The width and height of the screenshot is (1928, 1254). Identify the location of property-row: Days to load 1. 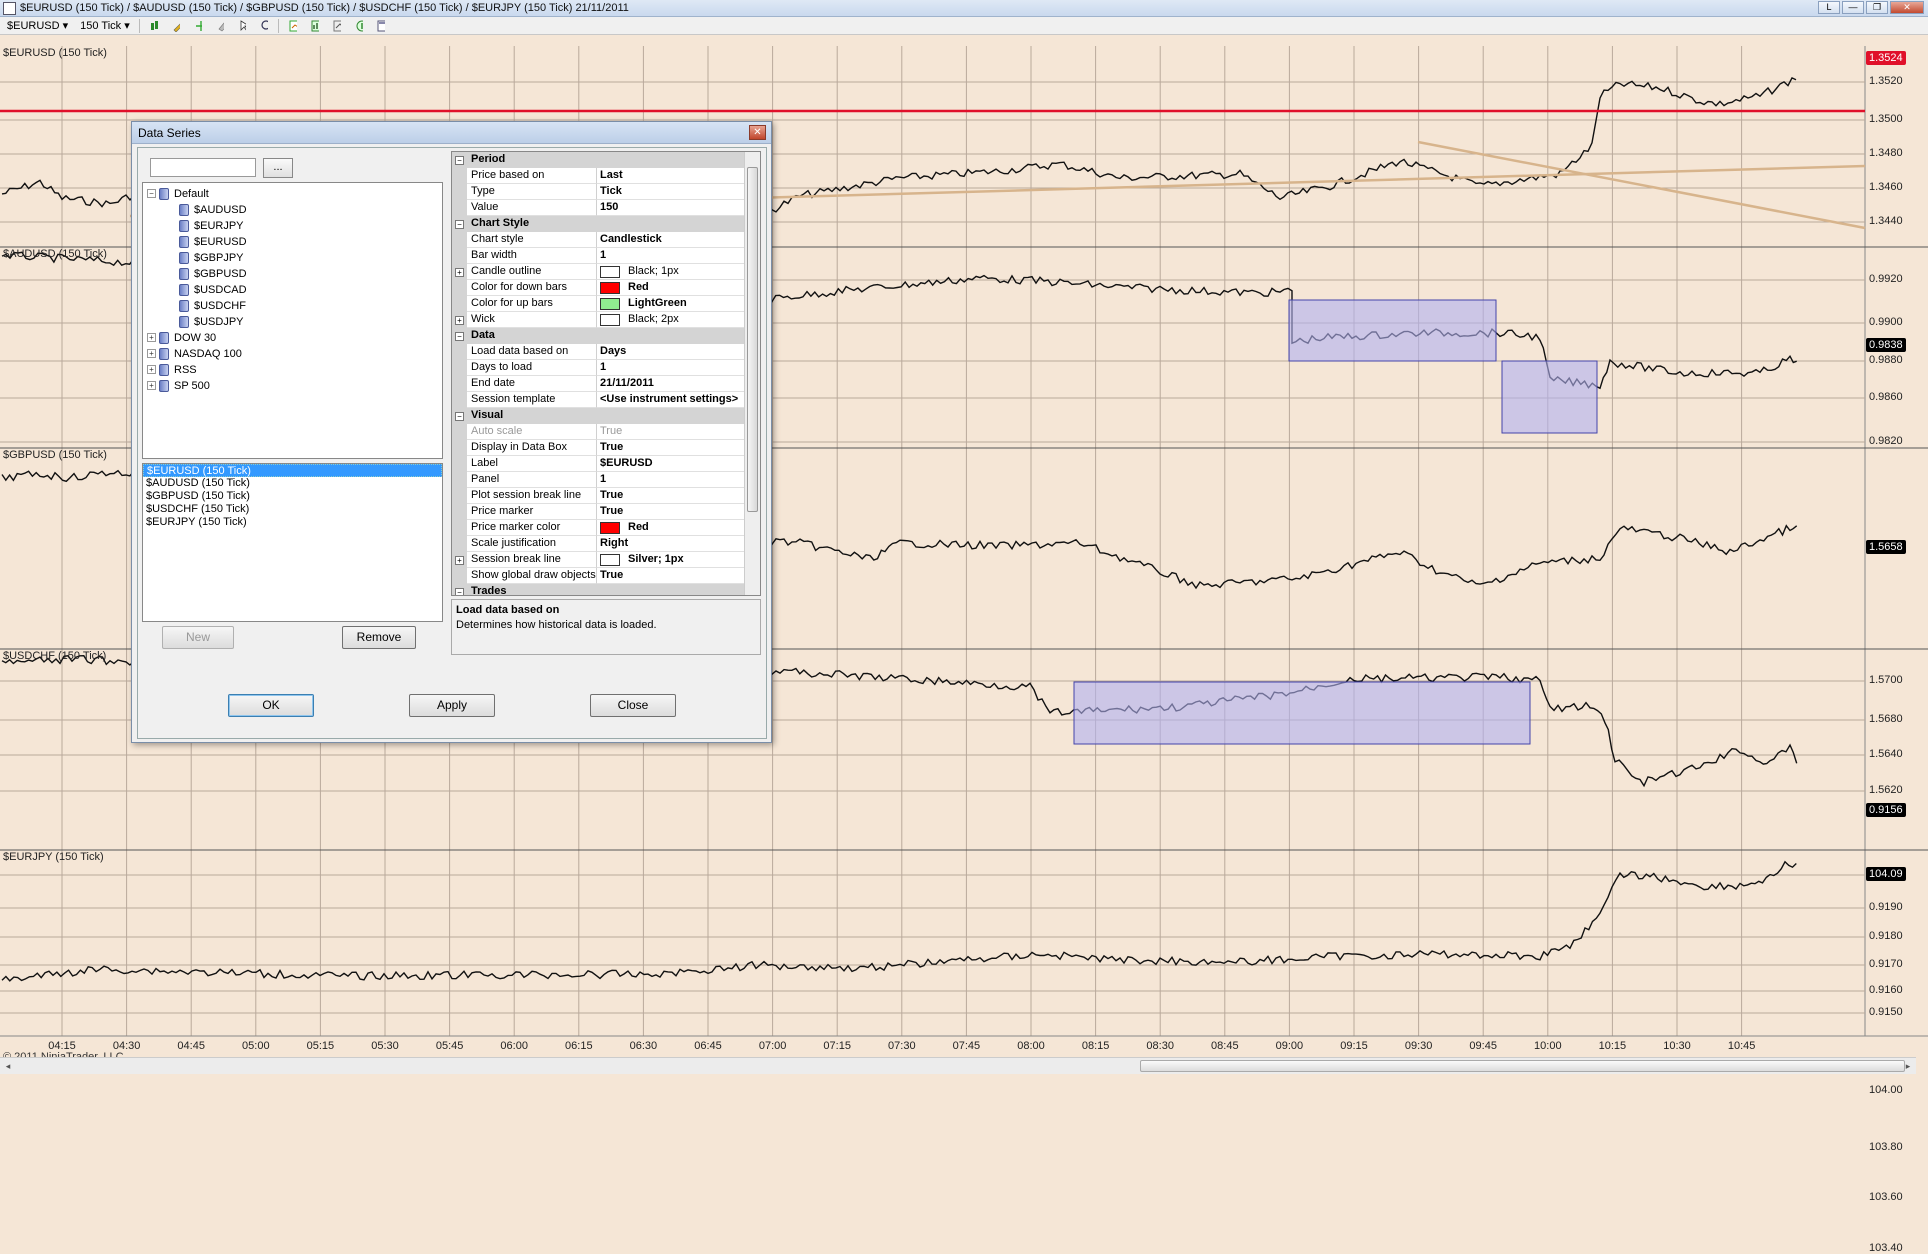
(598, 368).